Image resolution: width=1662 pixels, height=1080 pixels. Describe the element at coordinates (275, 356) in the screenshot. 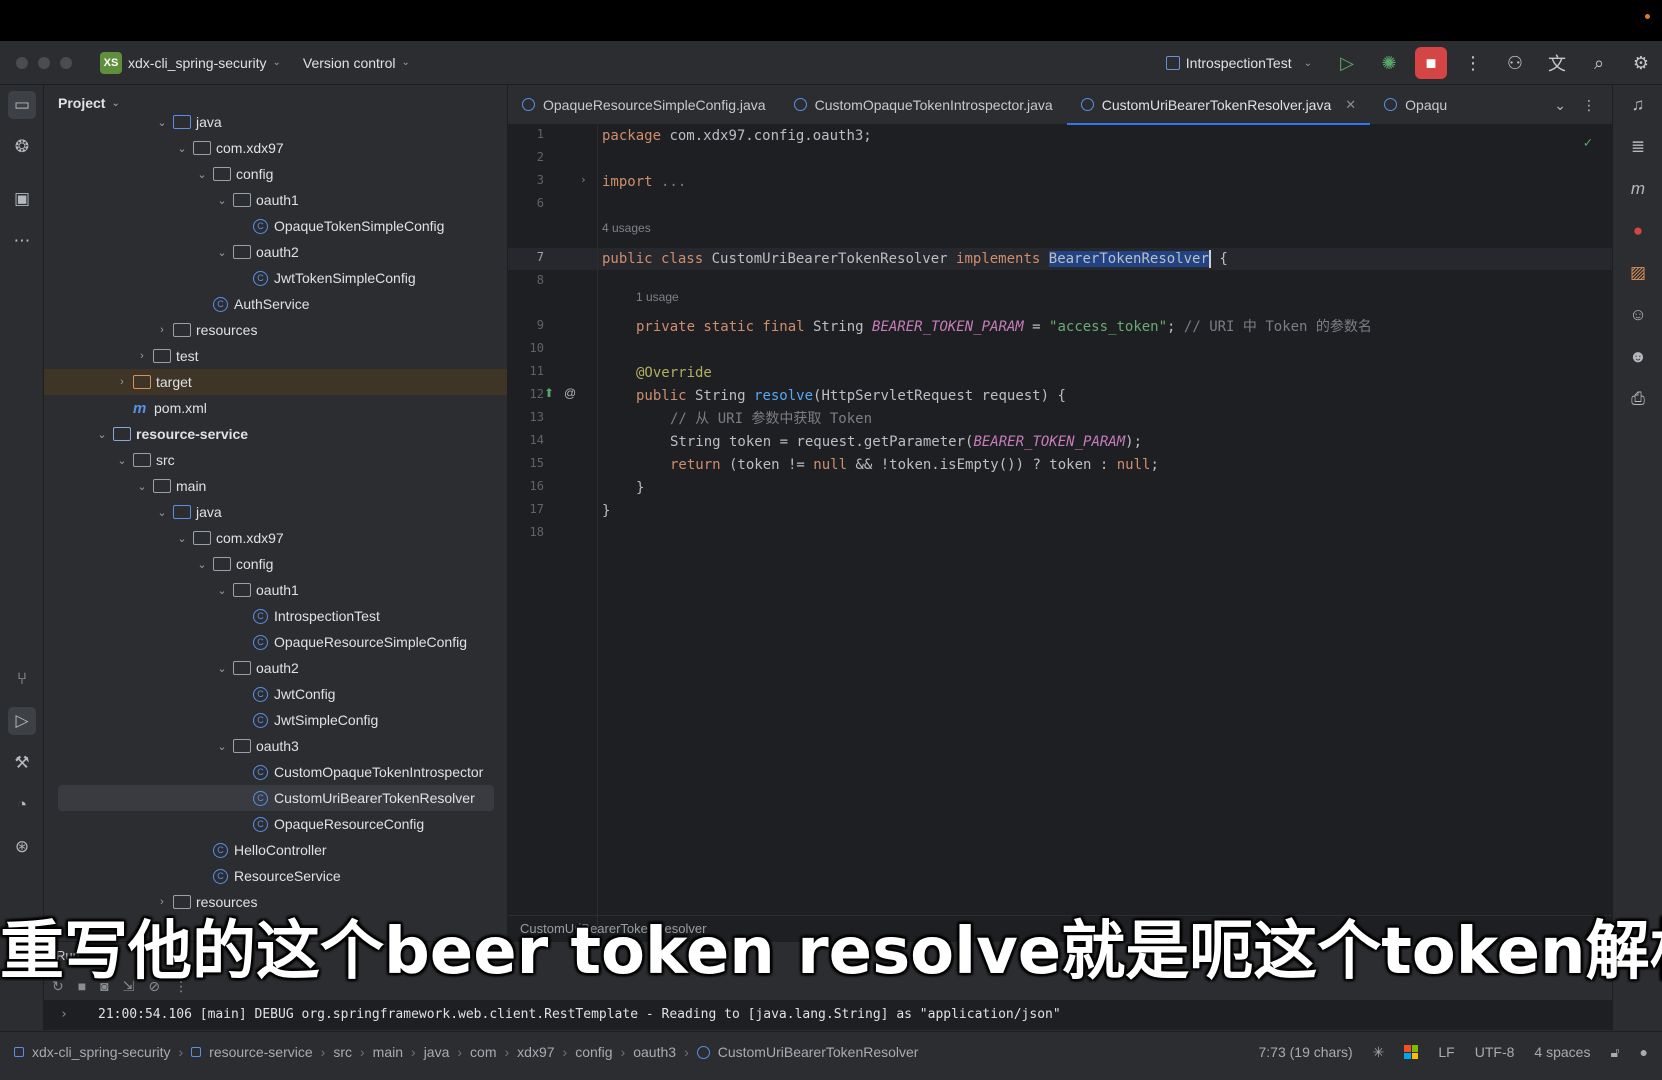

I see `tree-node: › test` at that location.